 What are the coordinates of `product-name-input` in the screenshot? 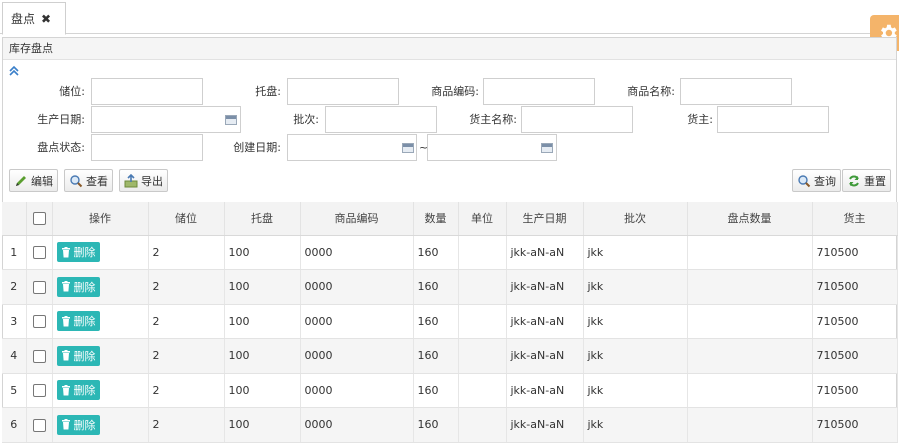 It's located at (736, 91).